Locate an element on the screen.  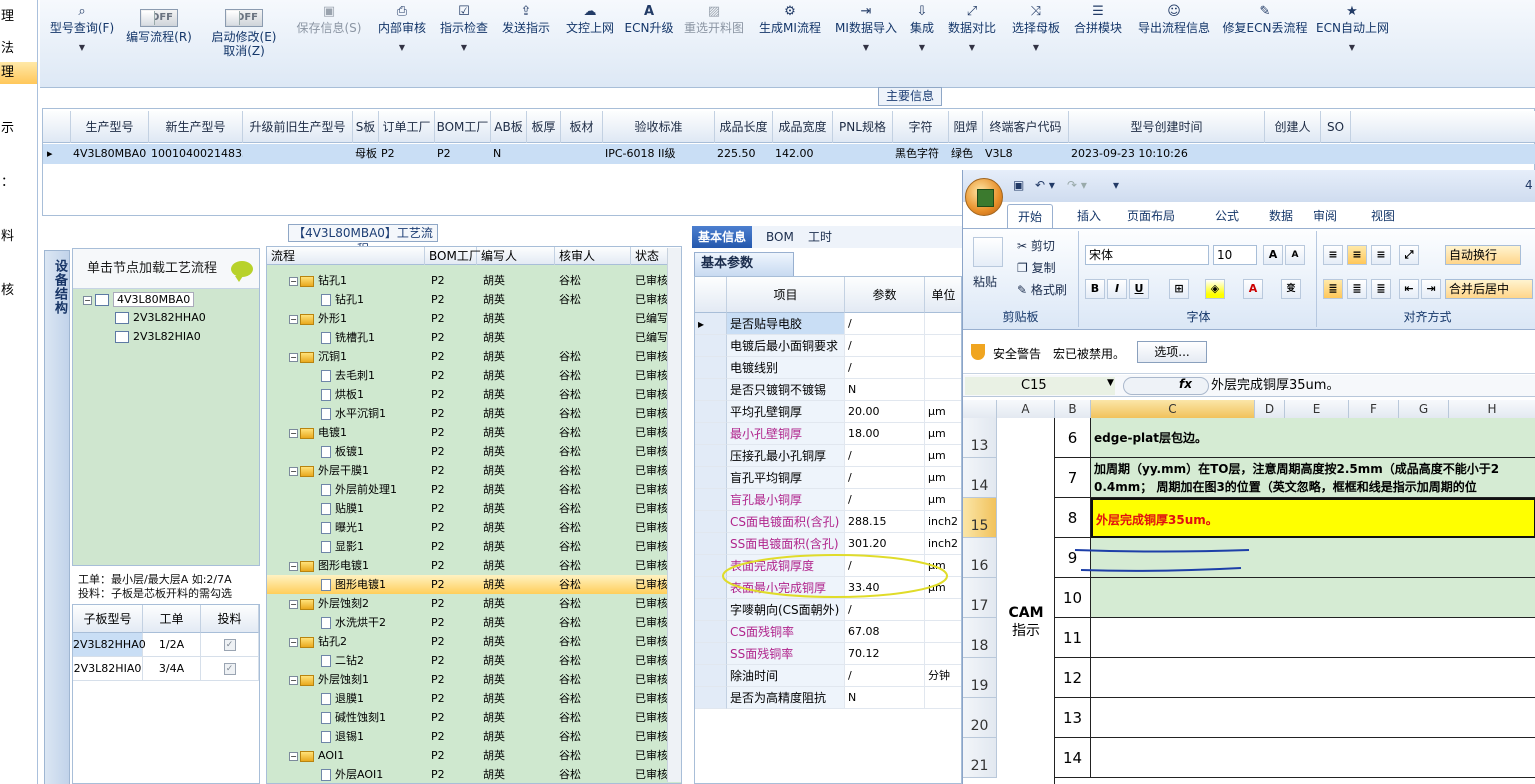
fix-ecn-button: ✎ 修复ECN丢流程 is located at coordinates (1265, 43).